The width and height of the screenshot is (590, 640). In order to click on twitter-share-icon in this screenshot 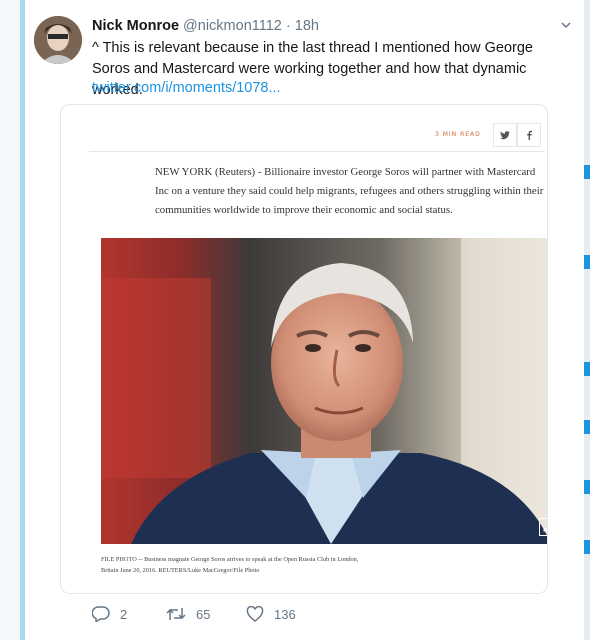, I will do `click(505, 135)`.